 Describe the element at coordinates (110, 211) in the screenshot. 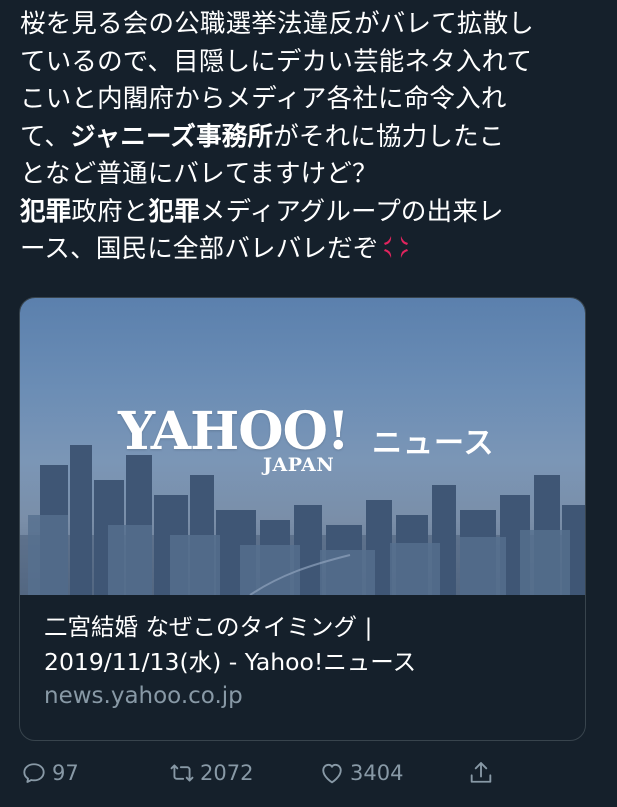

I see `tweet-text-run: 政府と` at that location.